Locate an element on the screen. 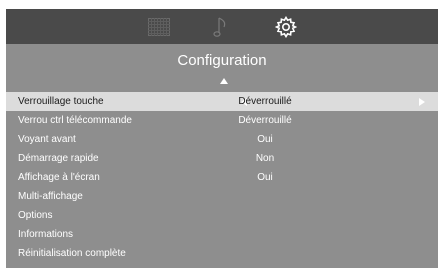  menu-item-key-lock: Verrouillage touche Déverrouillé is located at coordinates (222, 101).